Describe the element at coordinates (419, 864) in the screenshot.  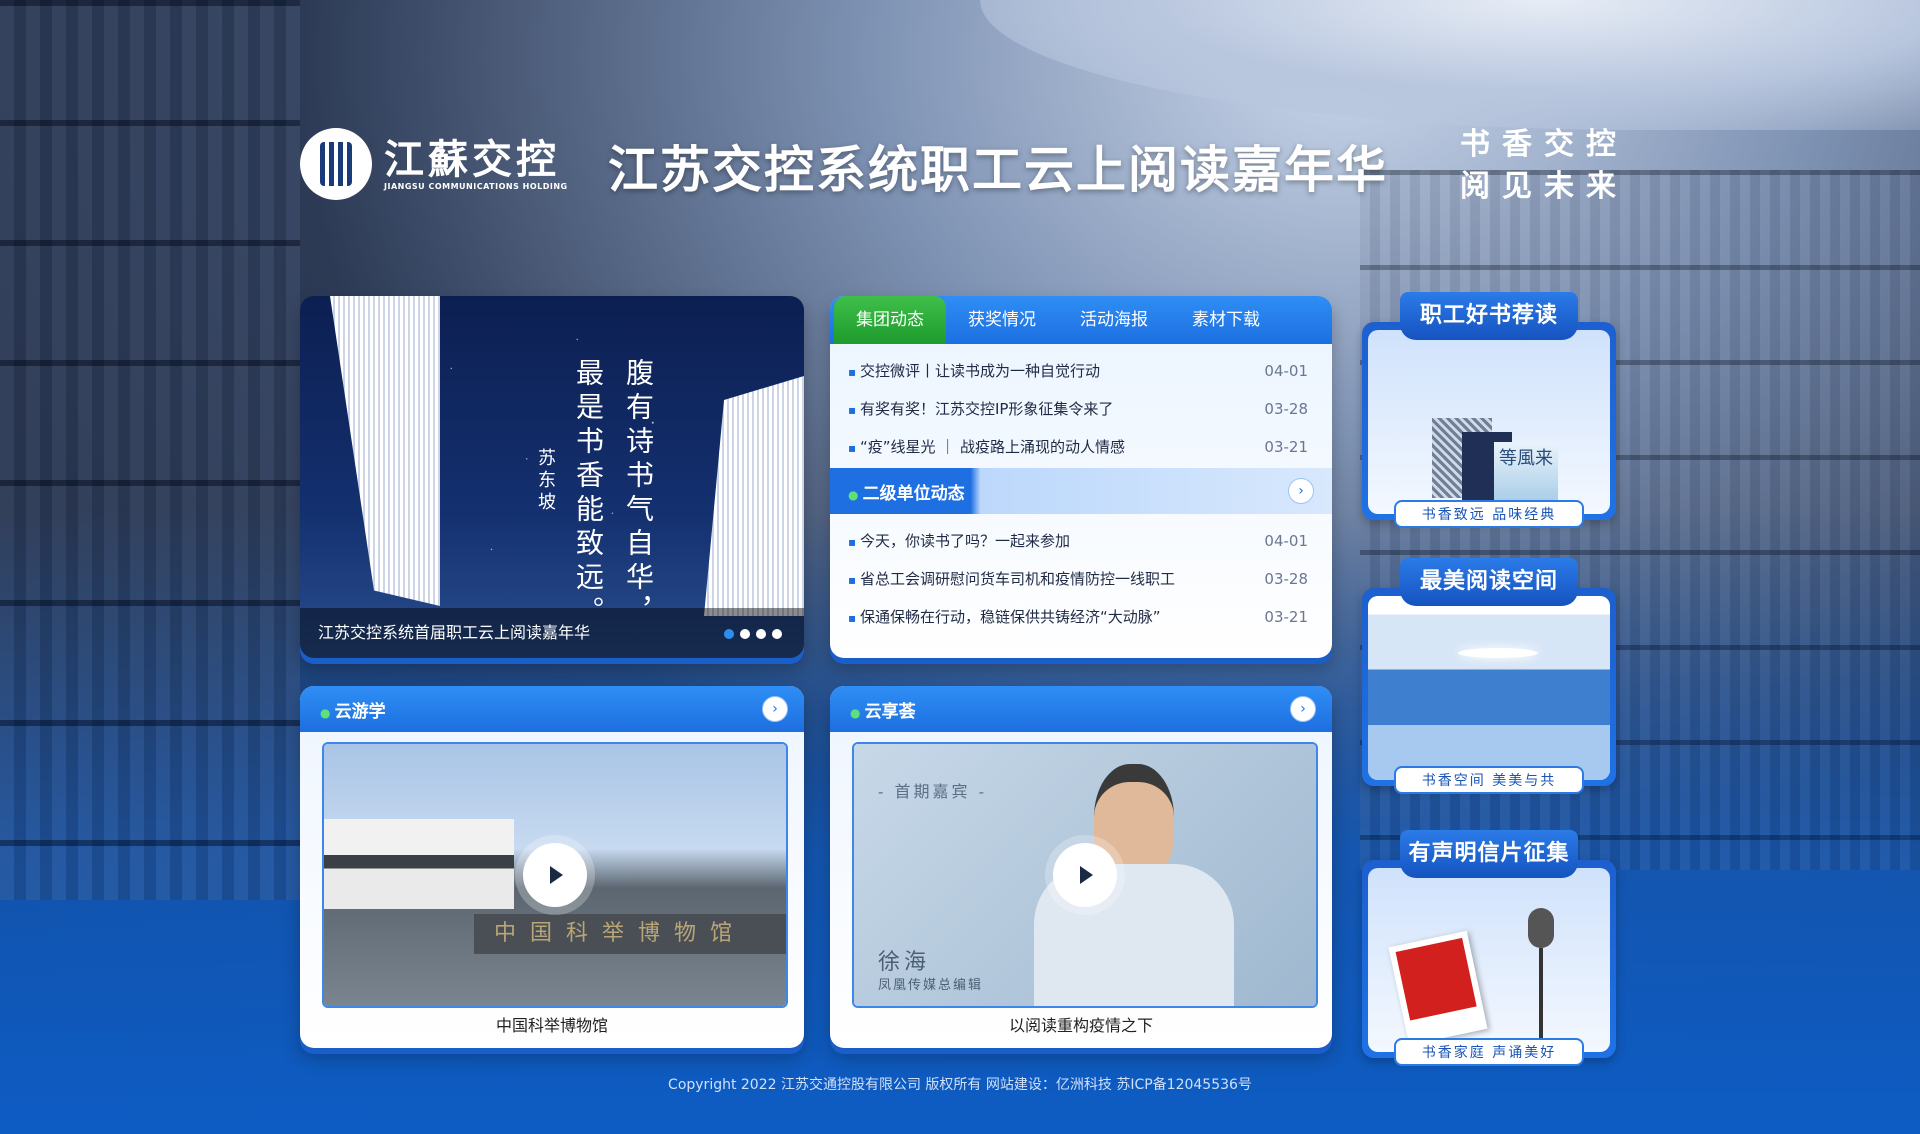
I see `museum-building` at that location.